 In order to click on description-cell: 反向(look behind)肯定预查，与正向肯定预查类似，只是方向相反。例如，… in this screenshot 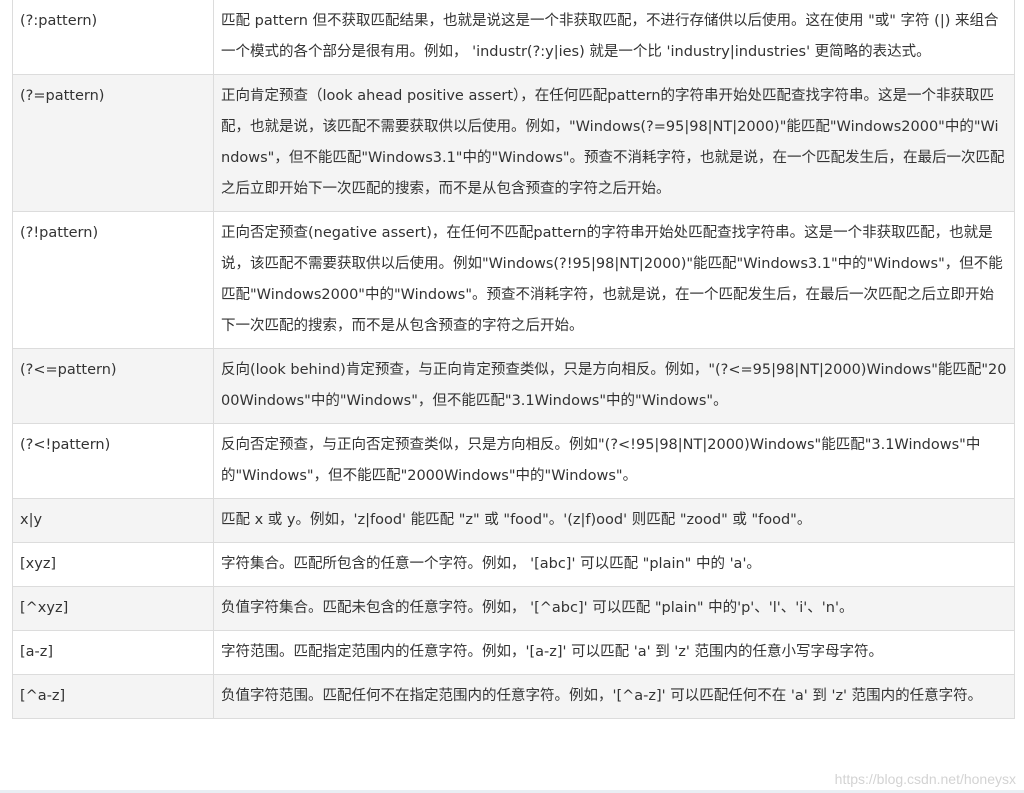, I will do `click(614, 386)`.